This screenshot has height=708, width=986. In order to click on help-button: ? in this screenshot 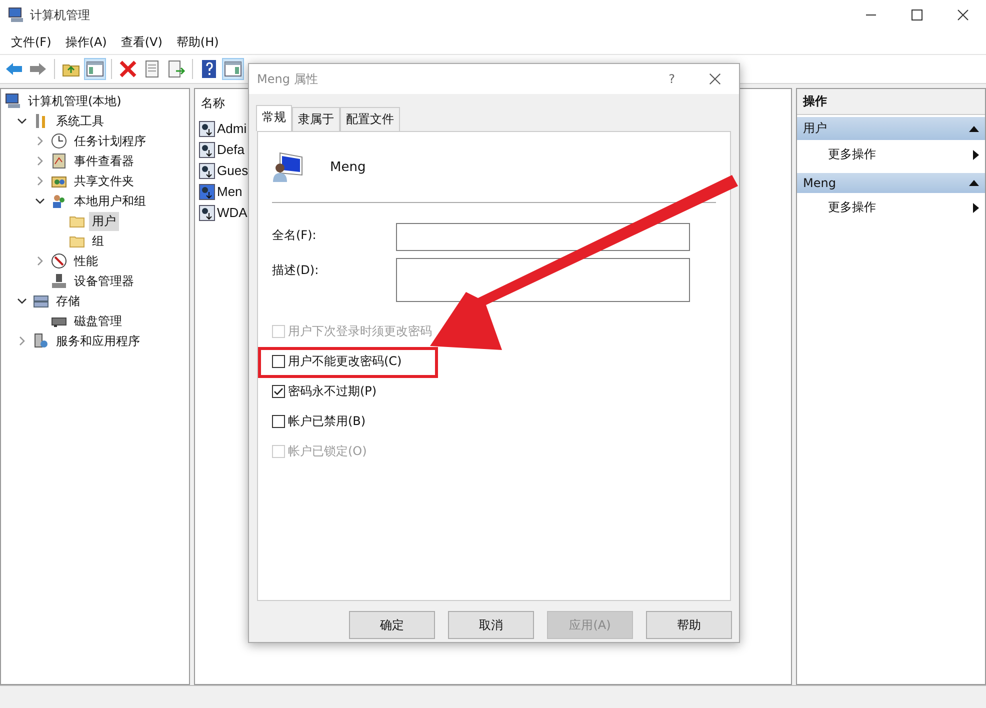, I will do `click(671, 79)`.